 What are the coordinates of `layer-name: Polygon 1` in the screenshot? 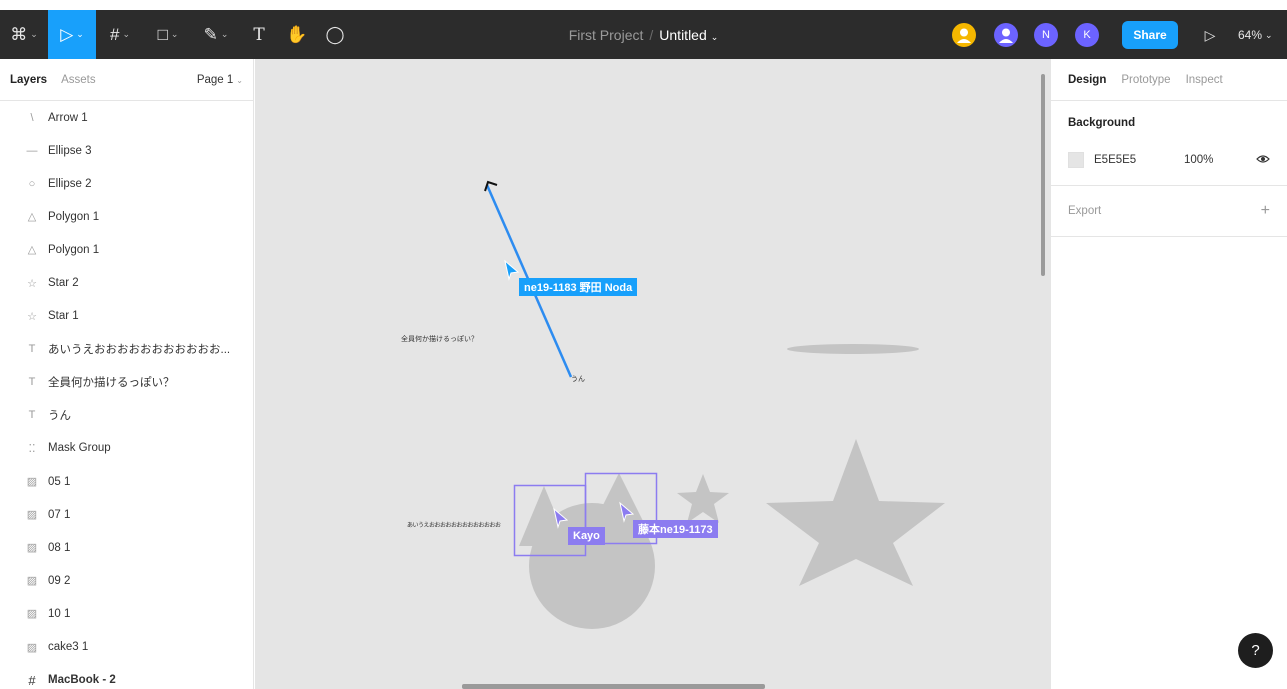 It's located at (74, 216).